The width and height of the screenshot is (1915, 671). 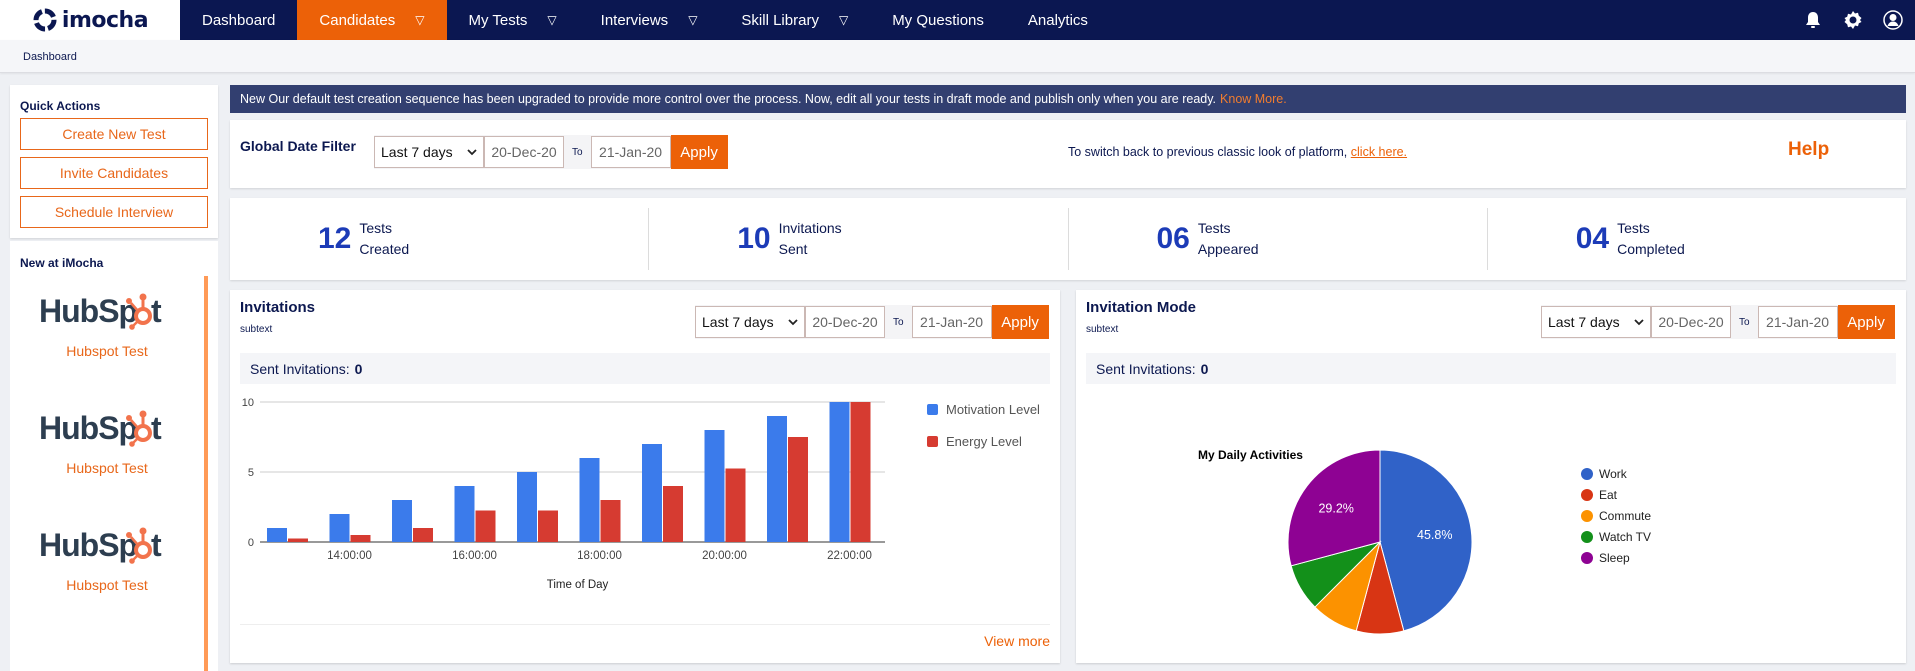 What do you see at coordinates (238, 20) in the screenshot?
I see `nav-dashboard: Dashboard` at bounding box center [238, 20].